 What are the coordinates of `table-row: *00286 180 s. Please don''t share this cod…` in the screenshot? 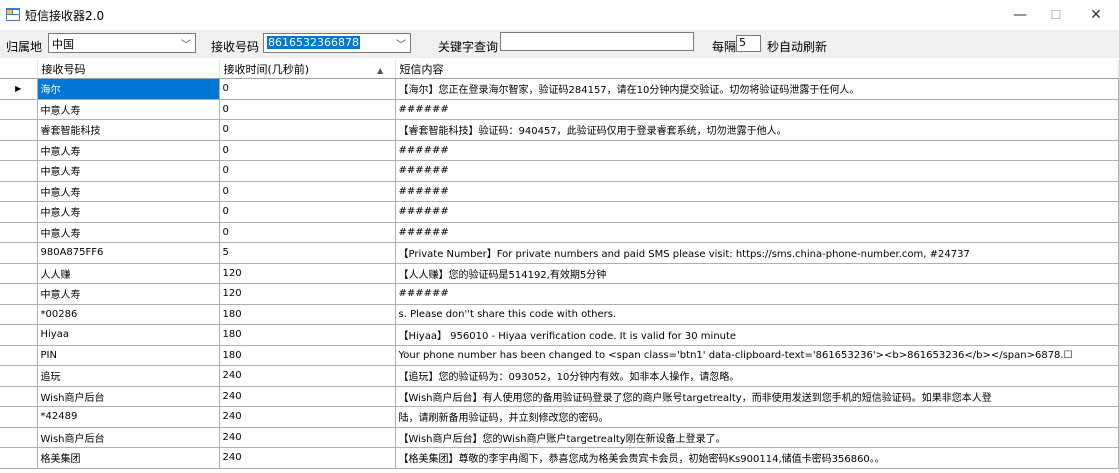 It's located at (559, 314).